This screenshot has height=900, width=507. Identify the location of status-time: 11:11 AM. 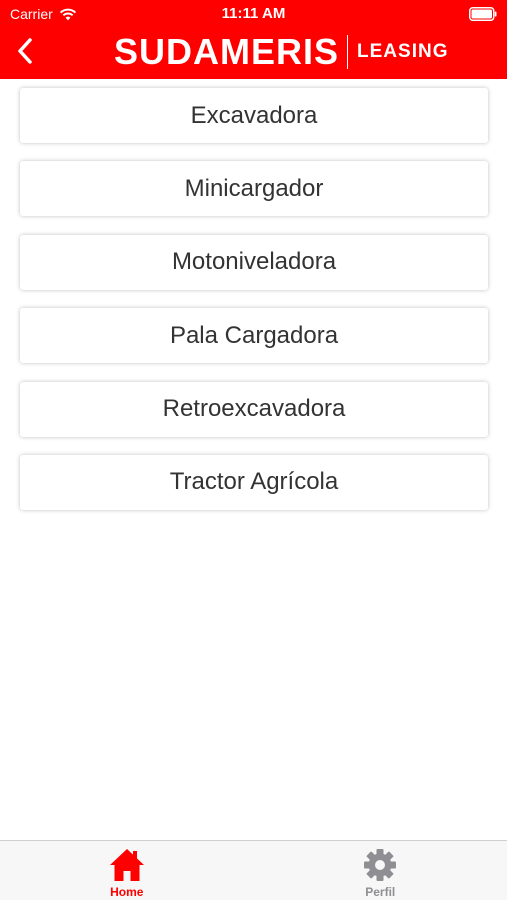
(253, 13).